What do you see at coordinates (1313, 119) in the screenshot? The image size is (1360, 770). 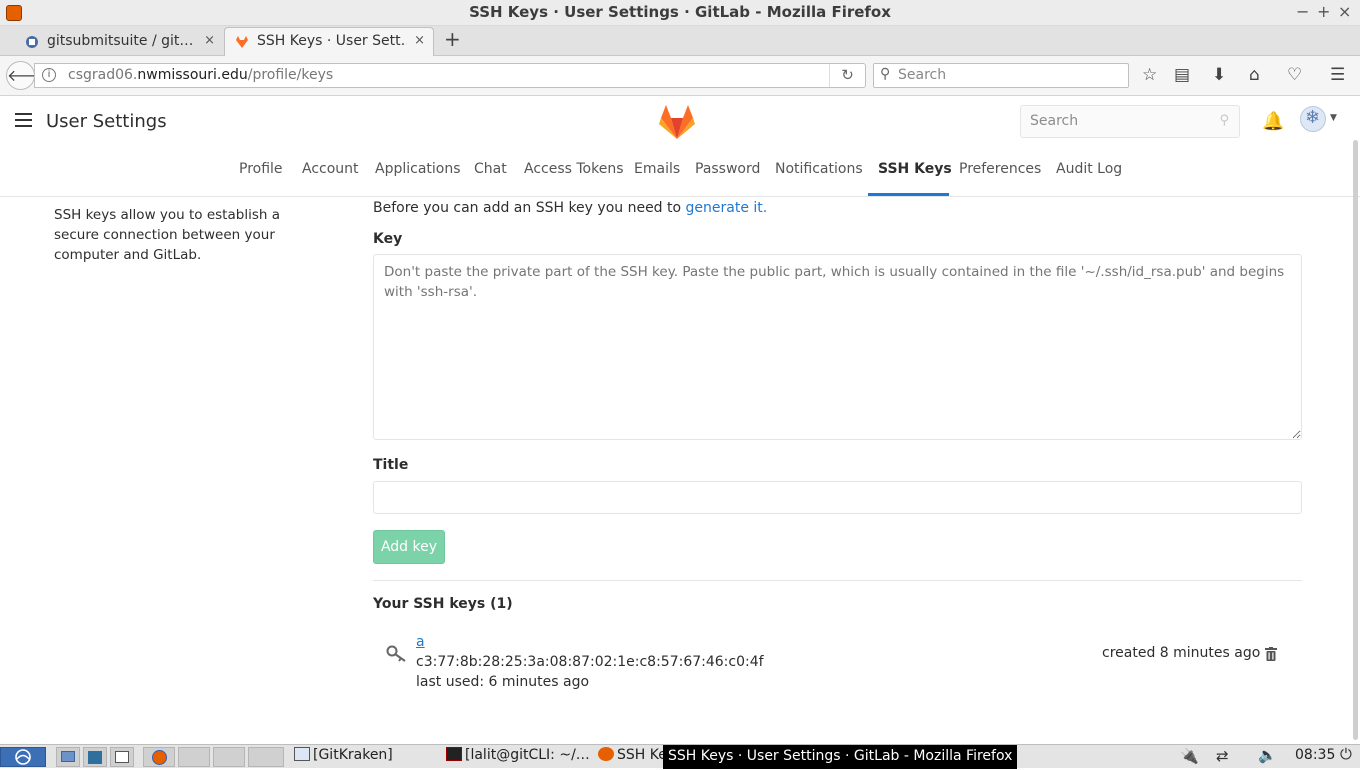 I see `user-avatar` at bounding box center [1313, 119].